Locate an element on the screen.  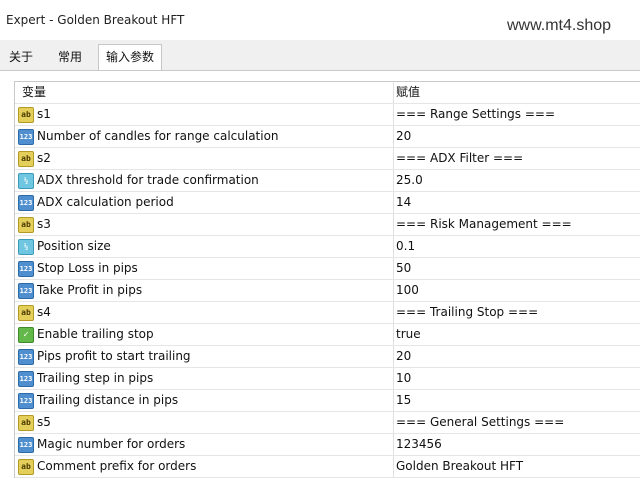
table-row: 123 Magic number for orders 123456 is located at coordinates (327, 445).